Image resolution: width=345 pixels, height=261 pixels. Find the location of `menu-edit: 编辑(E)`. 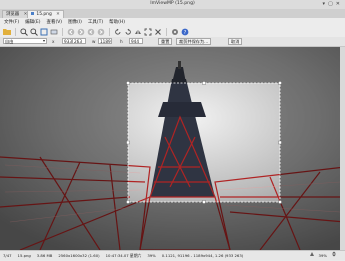

menu-edit: 编辑(E) is located at coordinates (32, 22).